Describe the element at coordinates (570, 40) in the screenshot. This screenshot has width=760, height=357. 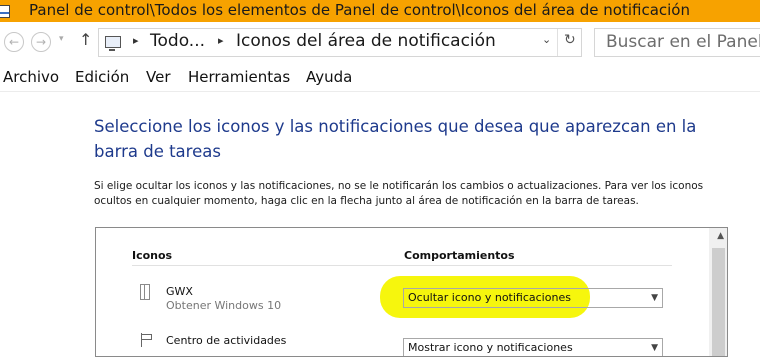
I see `refresh-icon: ↻` at that location.